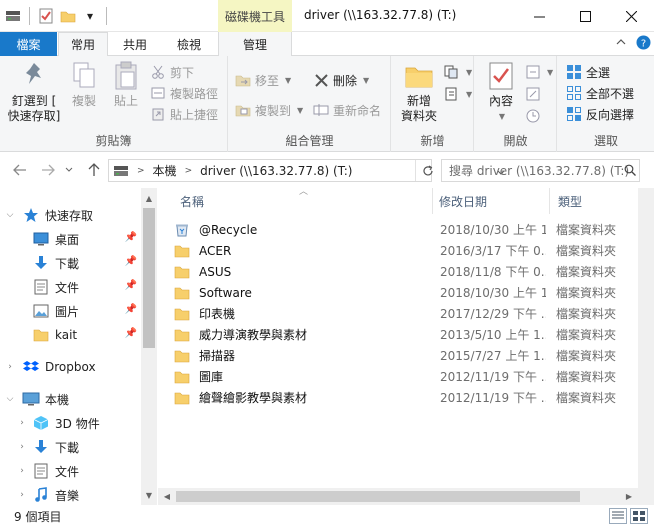 This screenshot has width=654, height=527. I want to click on nav-item-pc-downloads: › 下載, so click(70, 447).